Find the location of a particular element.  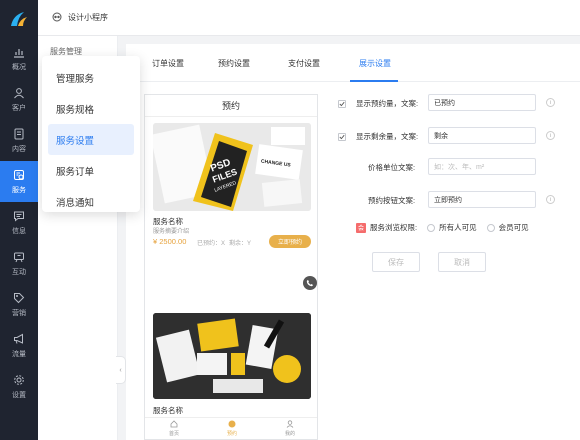

rail-item-6: 营销 is located at coordinates (19, 304).